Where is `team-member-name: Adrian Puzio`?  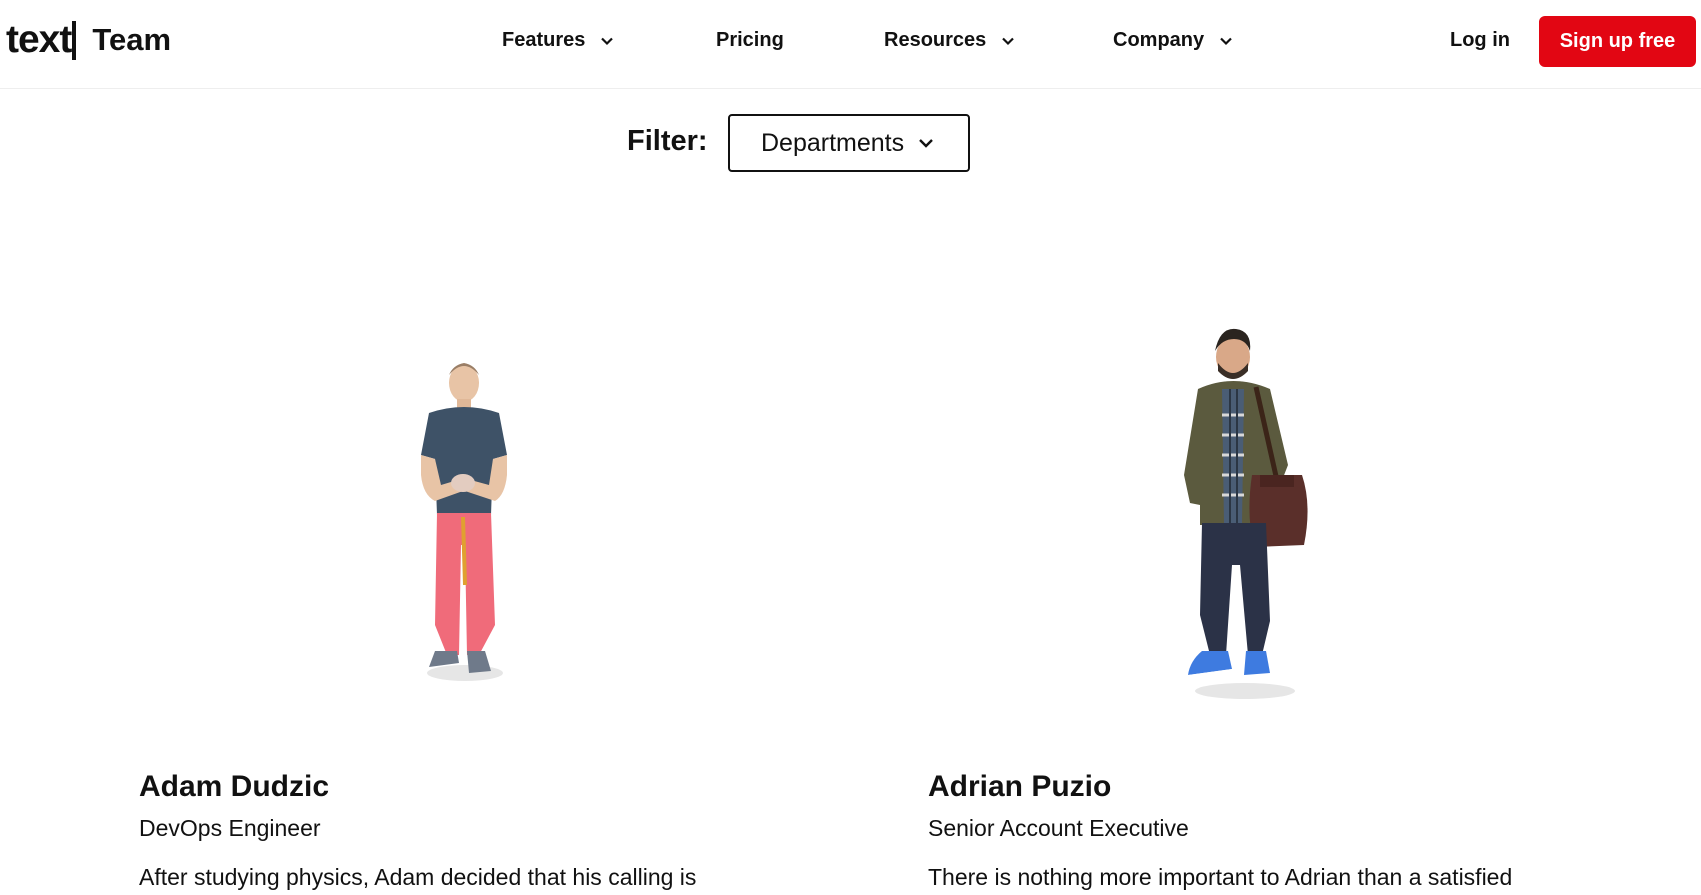 team-member-name: Adrian Puzio is located at coordinates (1020, 786).